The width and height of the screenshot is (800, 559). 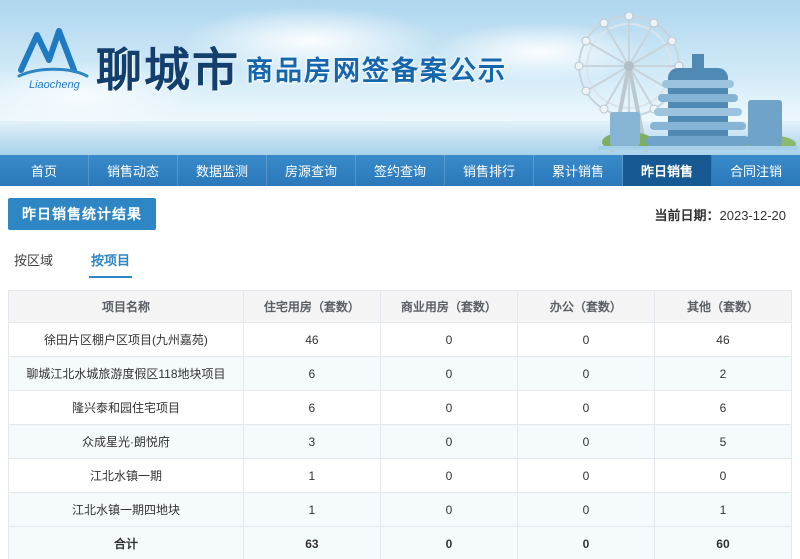 I want to click on nav-item-4: 签约查询, so click(x=400, y=170).